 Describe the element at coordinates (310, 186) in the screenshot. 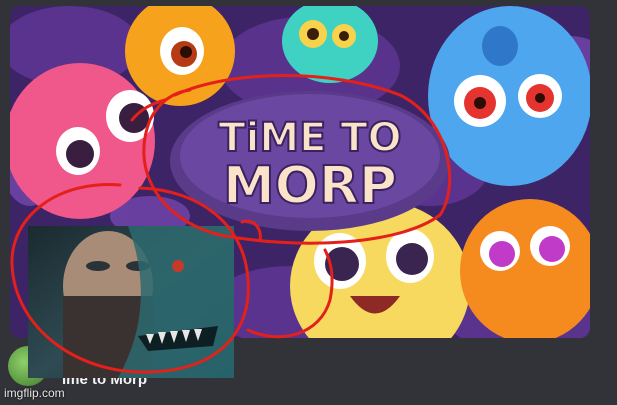

I see `logo-line2: MORP` at that location.